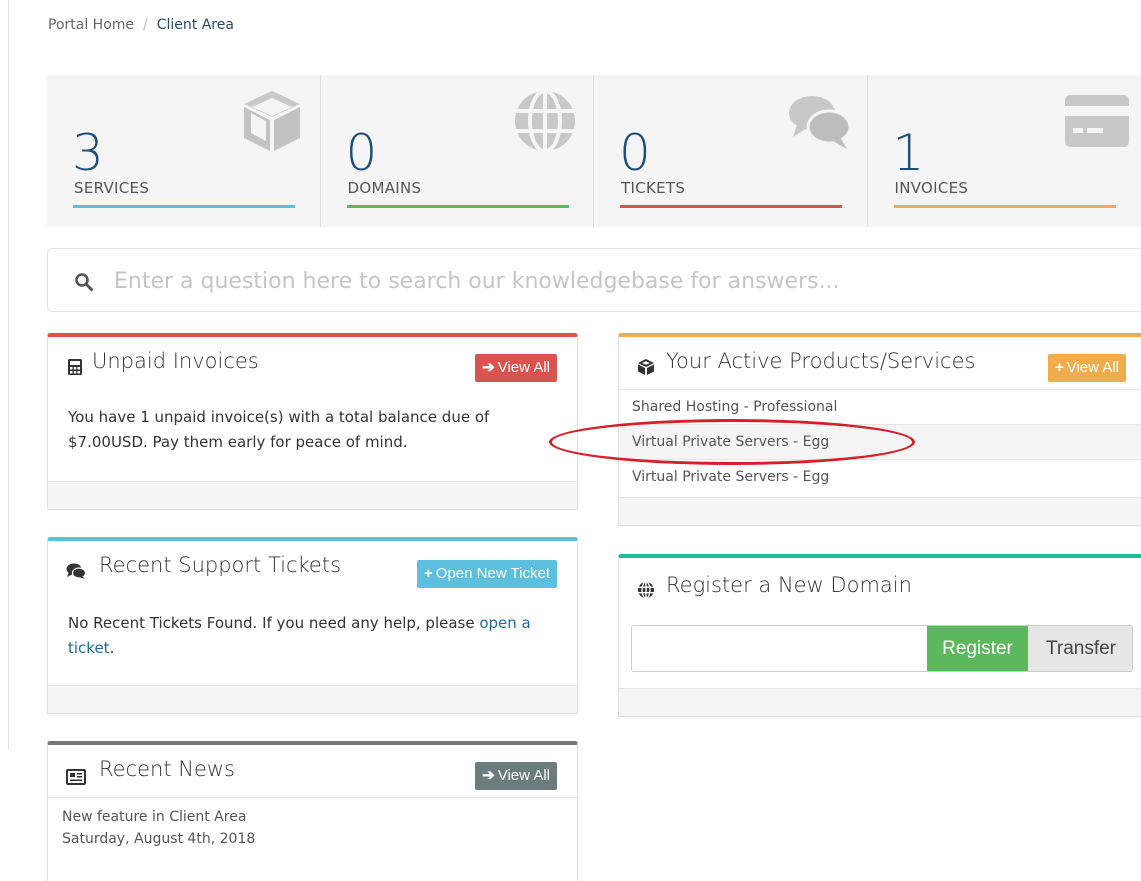  Describe the element at coordinates (604, 281) in the screenshot. I see `search-input` at that location.